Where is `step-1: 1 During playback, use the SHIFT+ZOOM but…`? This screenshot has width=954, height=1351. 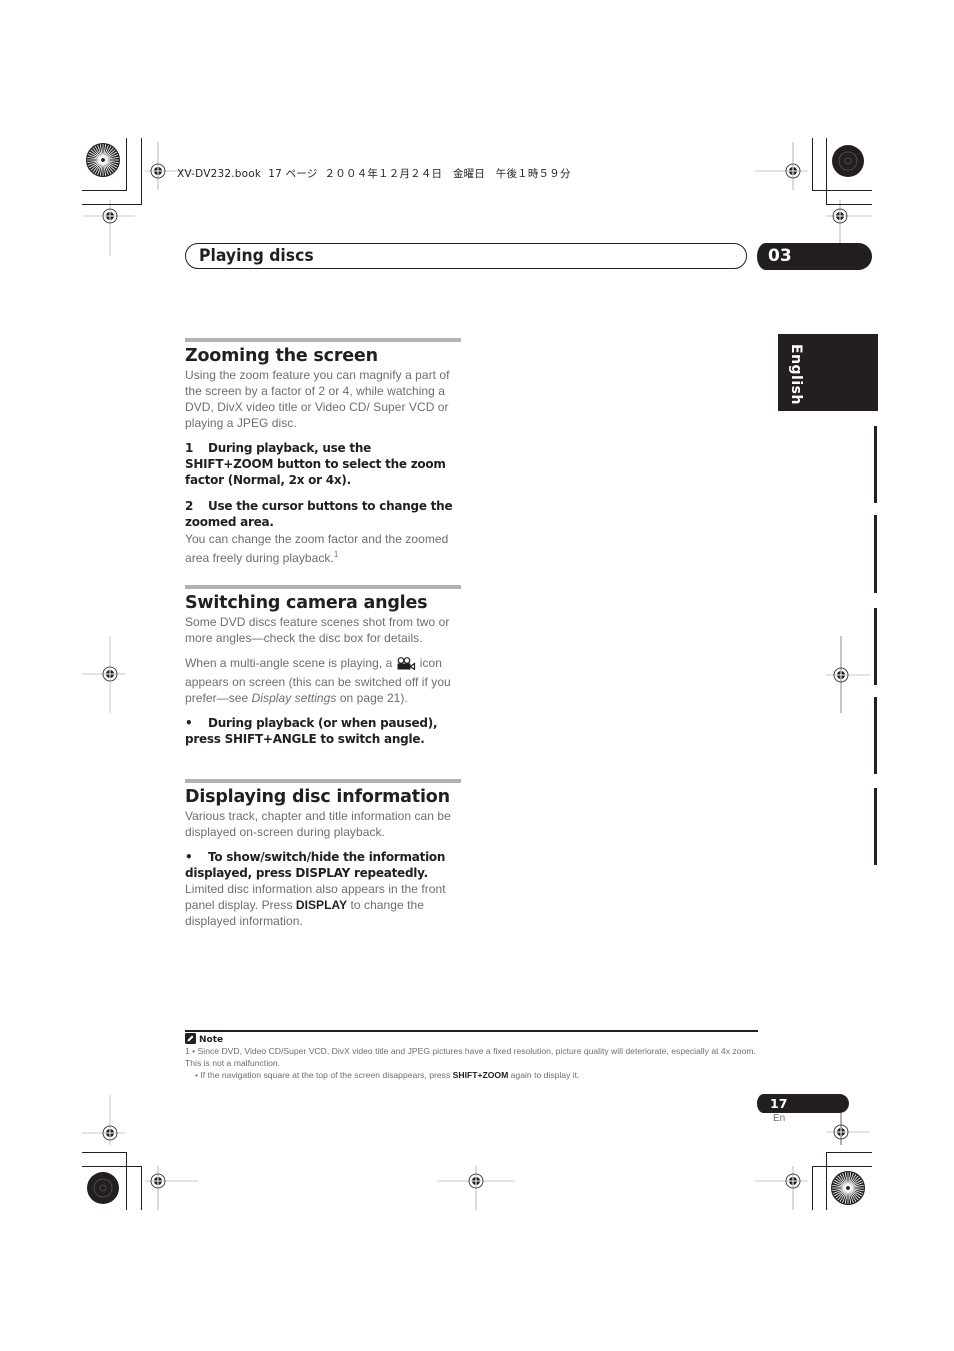
step-1: 1 During playback, use the SHIFT+ZOOM but… is located at coordinates (315, 464).